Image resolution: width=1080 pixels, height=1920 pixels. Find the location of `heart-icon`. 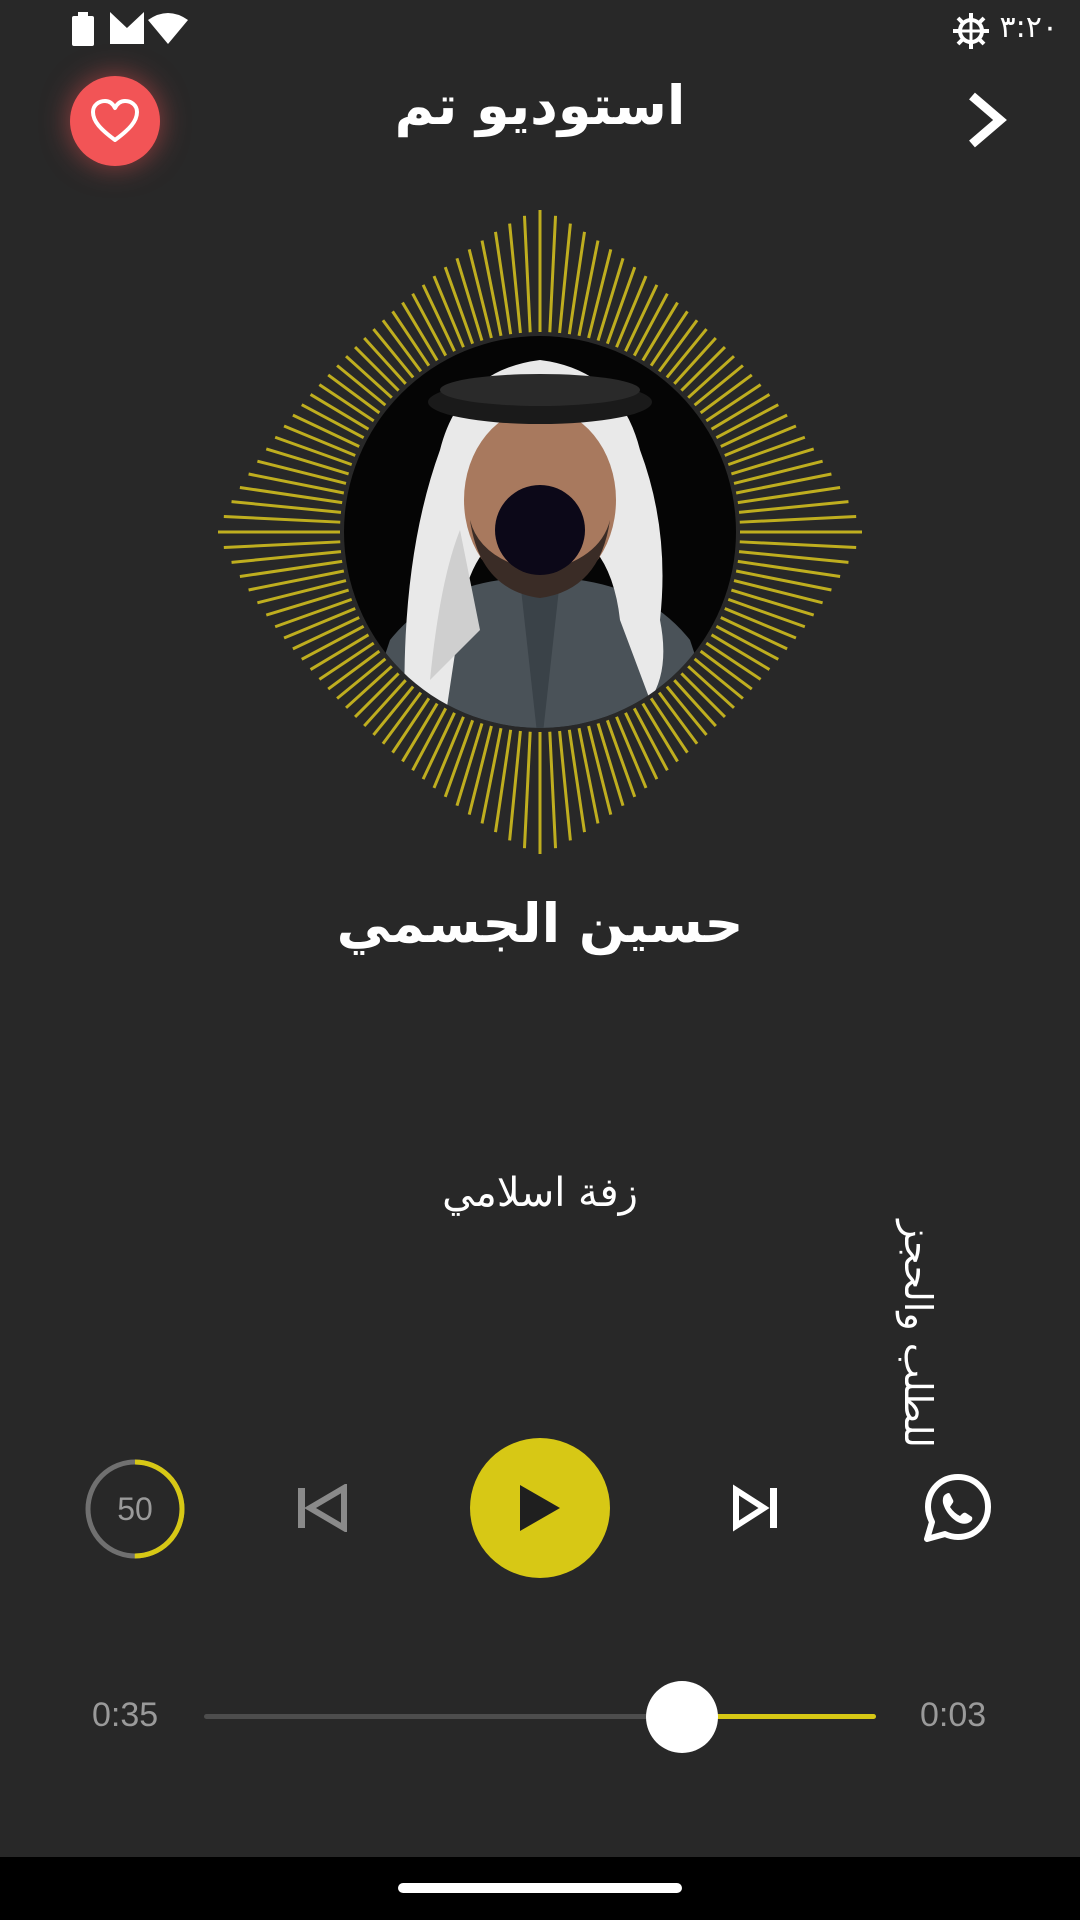

heart-icon is located at coordinates (115, 120).